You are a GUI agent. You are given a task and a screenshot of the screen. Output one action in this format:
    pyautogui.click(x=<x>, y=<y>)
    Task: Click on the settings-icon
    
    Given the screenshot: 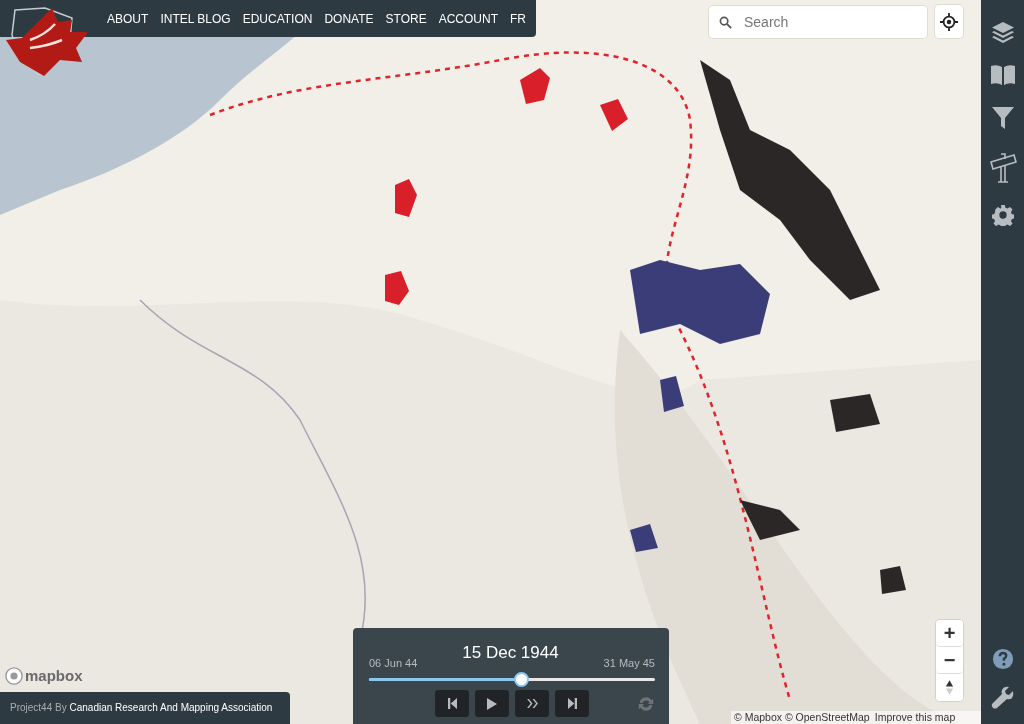 What is the action you would take?
    pyautogui.click(x=1002, y=215)
    